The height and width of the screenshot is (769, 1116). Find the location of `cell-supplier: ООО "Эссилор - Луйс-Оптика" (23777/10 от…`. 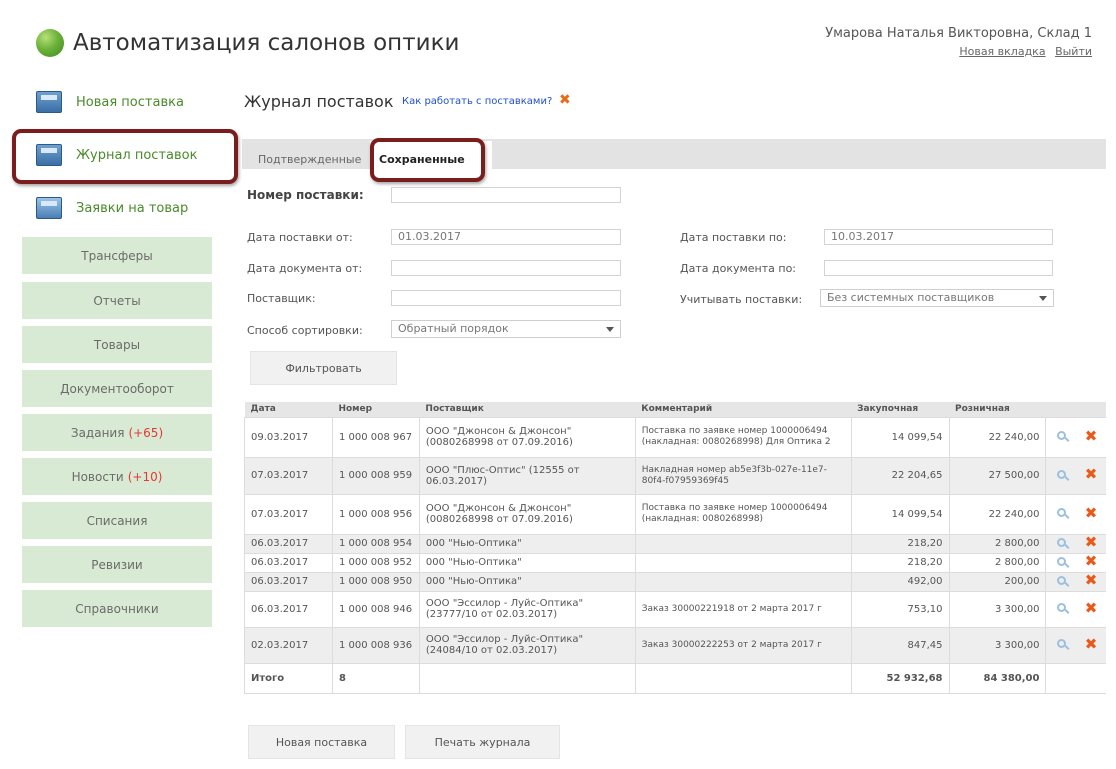

cell-supplier: ООО "Эссилор - Луйс-Оптика" (23777/10 от… is located at coordinates (527, 609).